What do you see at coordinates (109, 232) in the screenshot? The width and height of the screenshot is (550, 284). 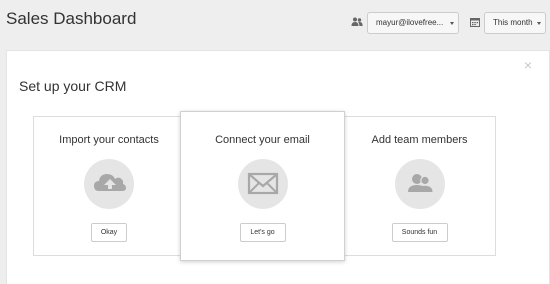 I see `okay-button: Okay` at bounding box center [109, 232].